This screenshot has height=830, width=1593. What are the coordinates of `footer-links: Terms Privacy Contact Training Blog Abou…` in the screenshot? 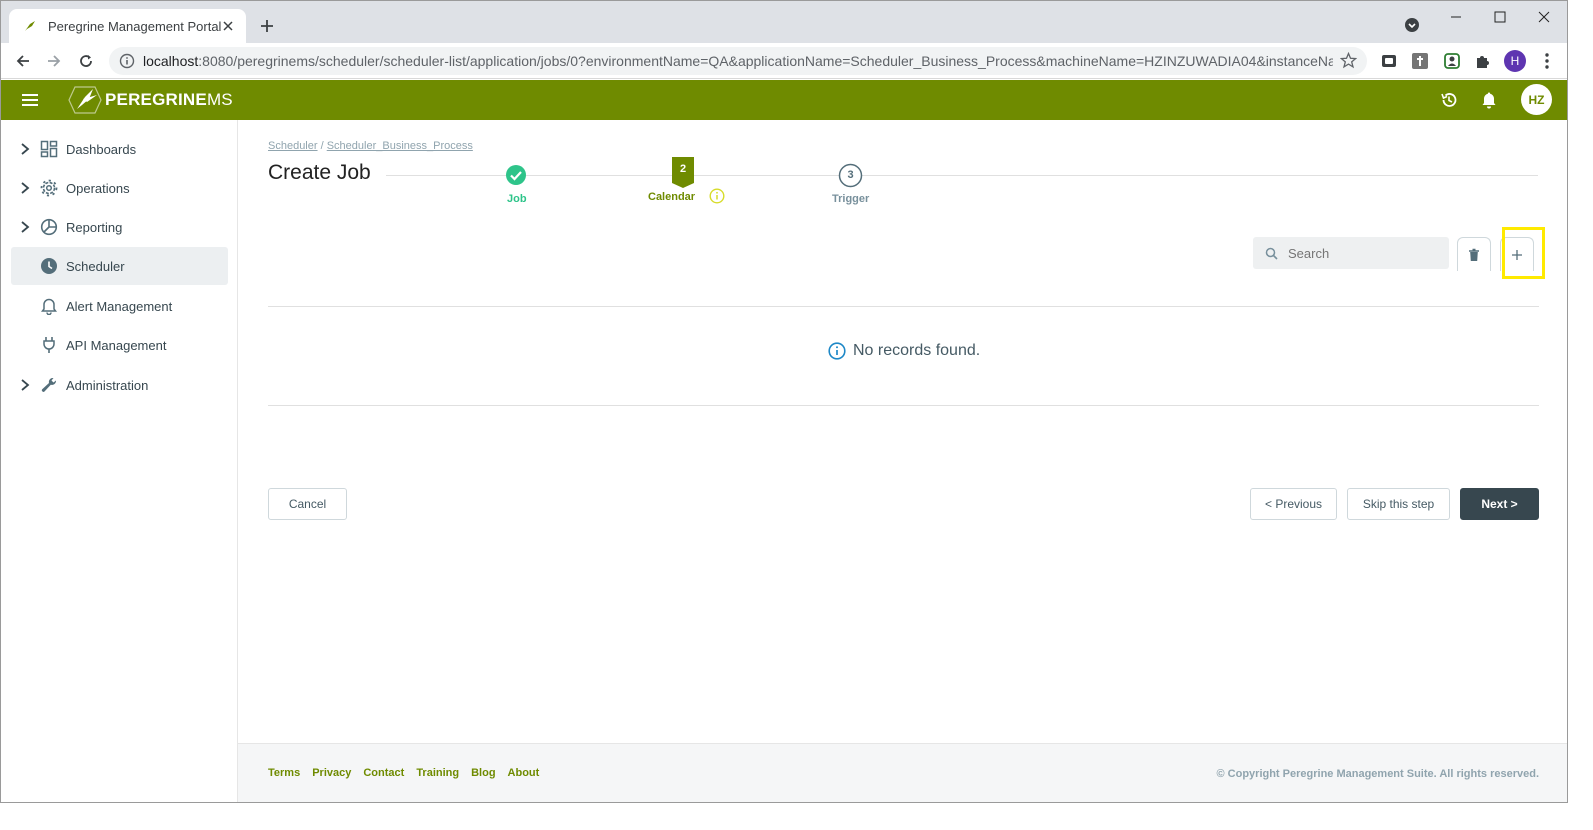 It's located at (409, 773).